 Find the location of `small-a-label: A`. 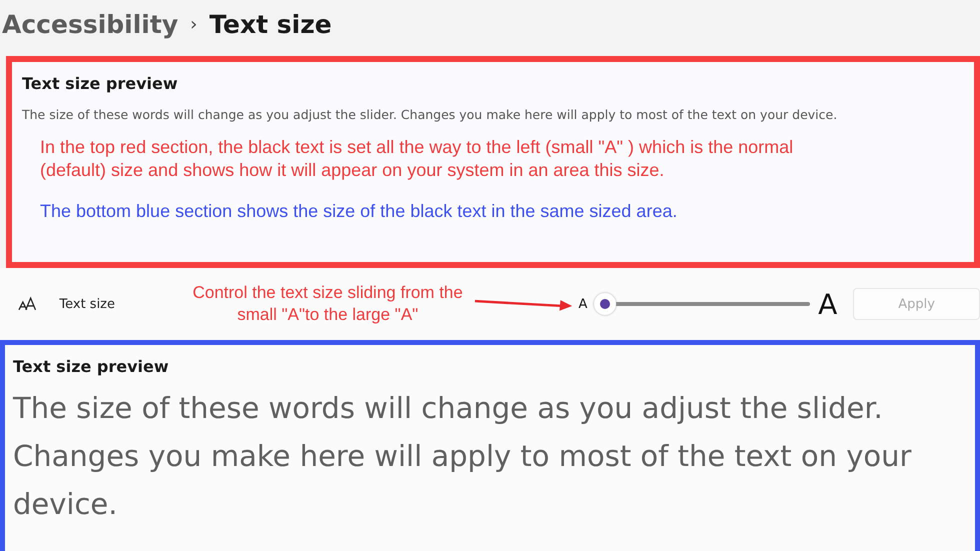

small-a-label: A is located at coordinates (583, 304).